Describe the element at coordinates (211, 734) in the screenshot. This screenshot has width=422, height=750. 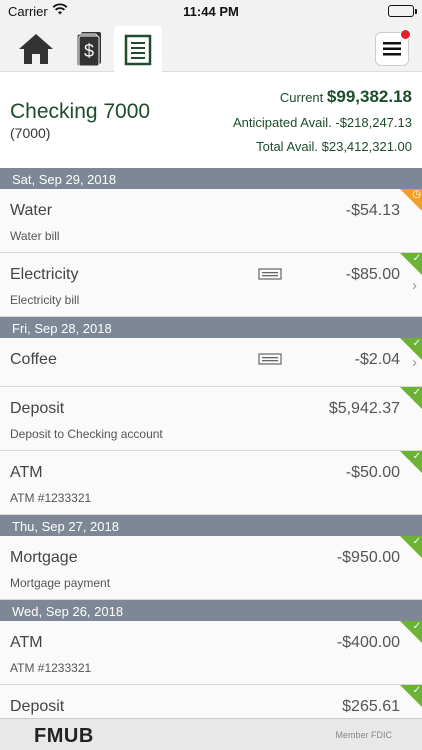
I see `footer: FMUB Member FDIC` at that location.